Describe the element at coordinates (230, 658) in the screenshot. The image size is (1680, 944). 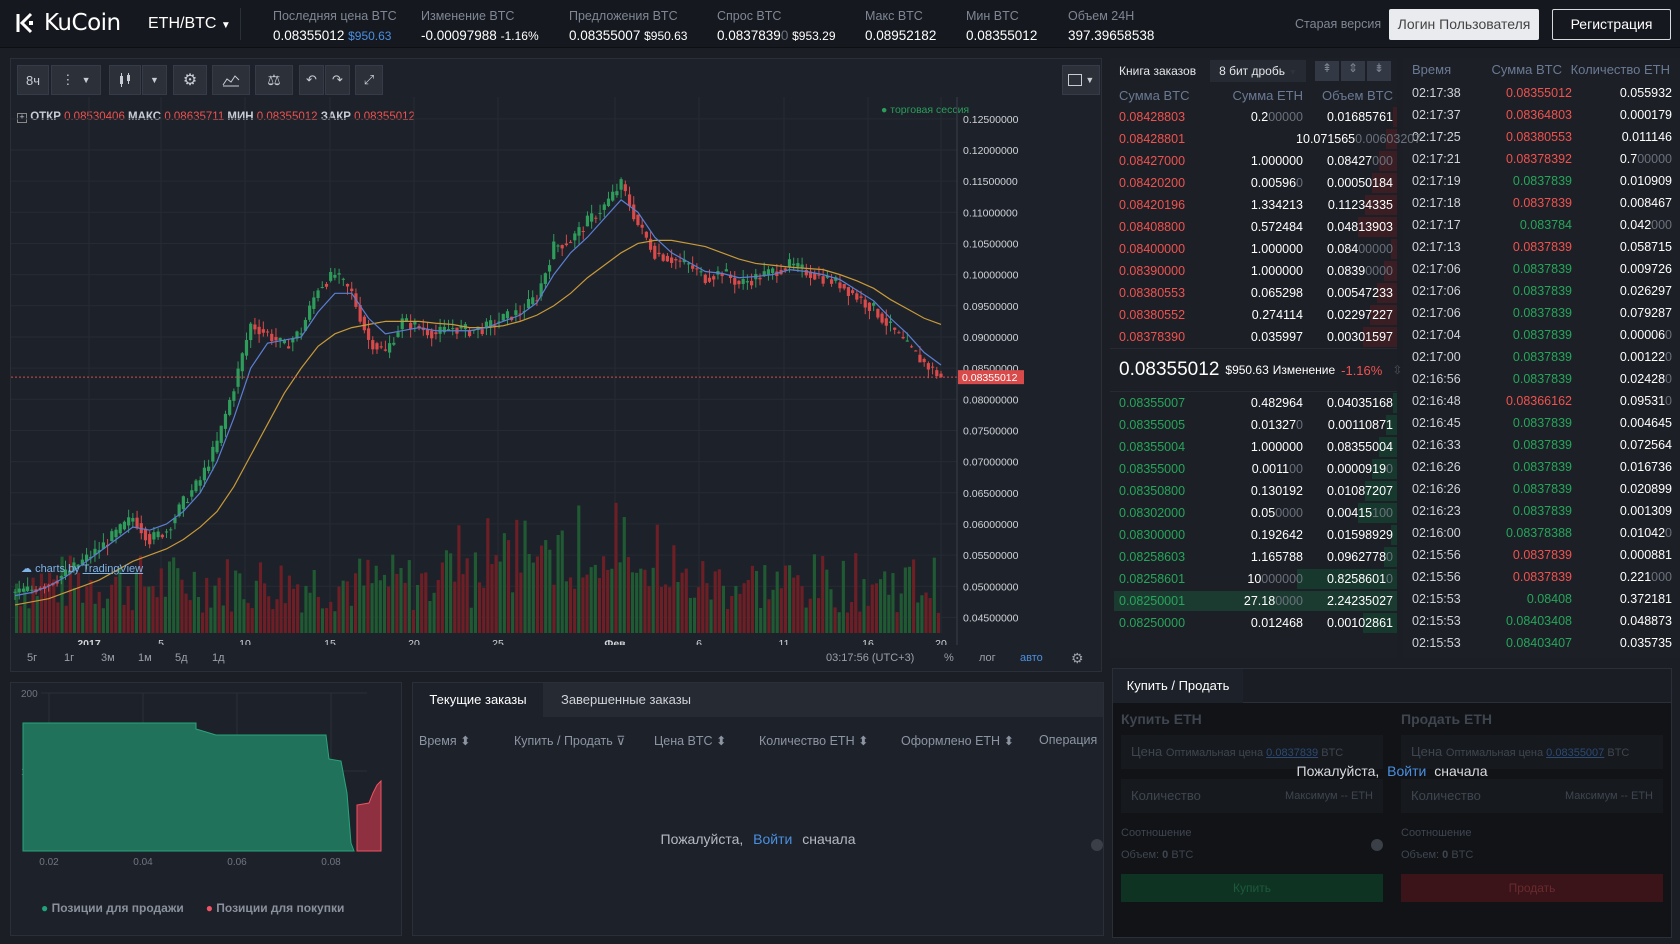
I see `range-button: 1д` at that location.